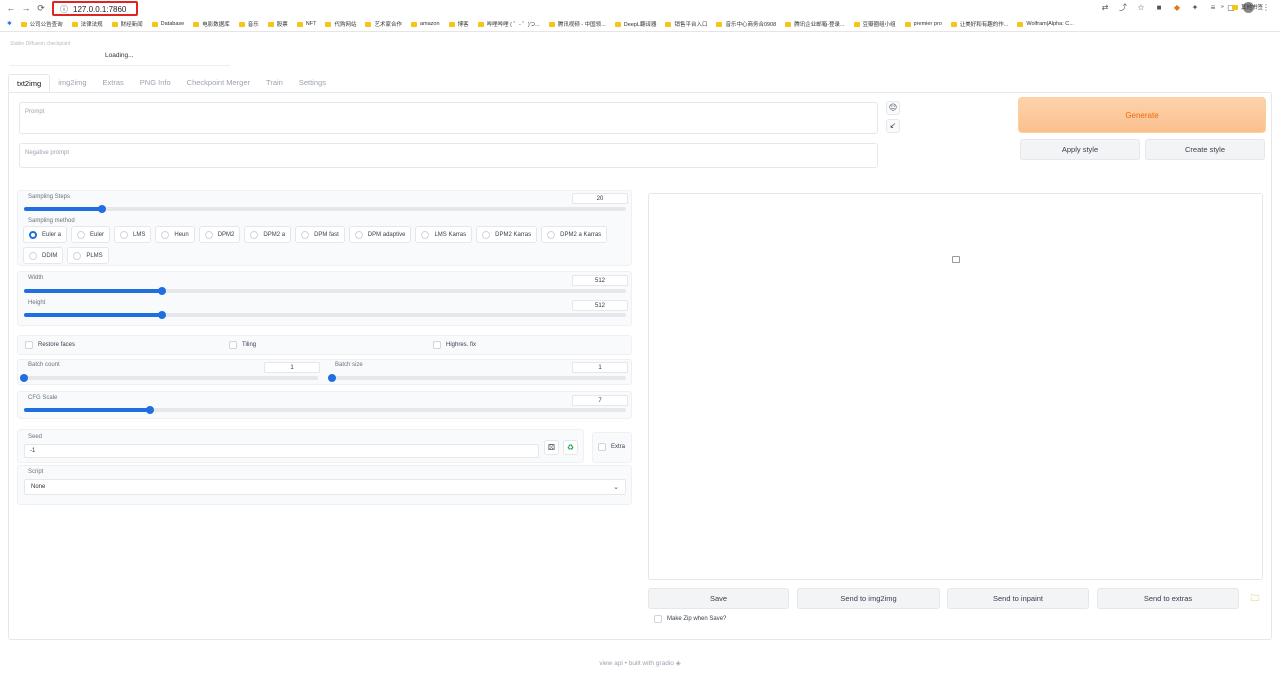 The image size is (1280, 674). I want to click on sampling-method-option: LMS Karras, so click(444, 234).